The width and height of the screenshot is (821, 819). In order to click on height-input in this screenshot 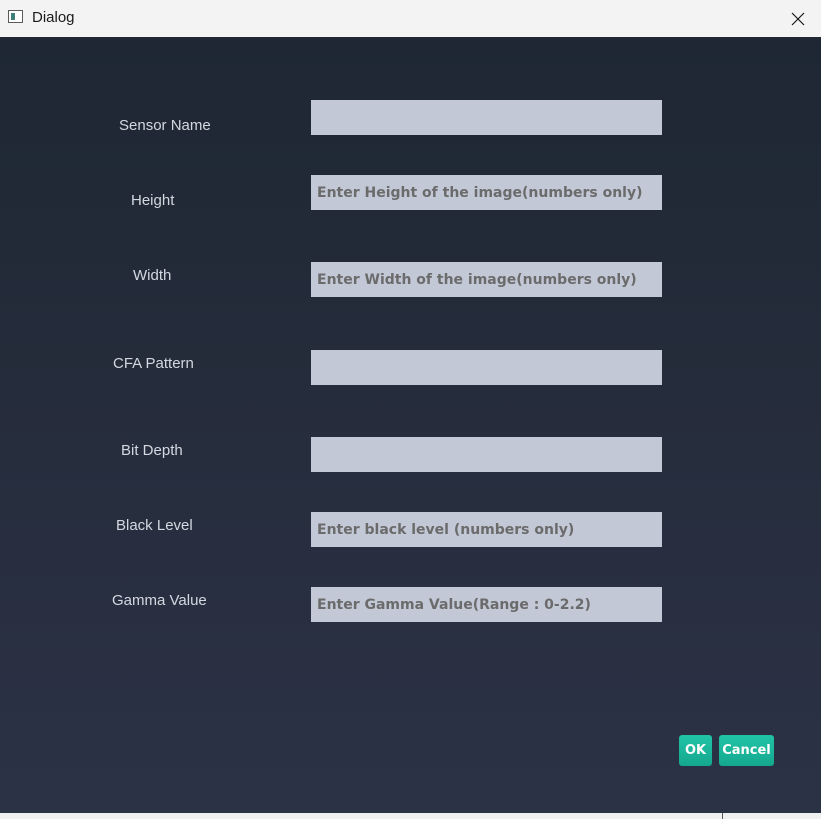, I will do `click(486, 192)`.